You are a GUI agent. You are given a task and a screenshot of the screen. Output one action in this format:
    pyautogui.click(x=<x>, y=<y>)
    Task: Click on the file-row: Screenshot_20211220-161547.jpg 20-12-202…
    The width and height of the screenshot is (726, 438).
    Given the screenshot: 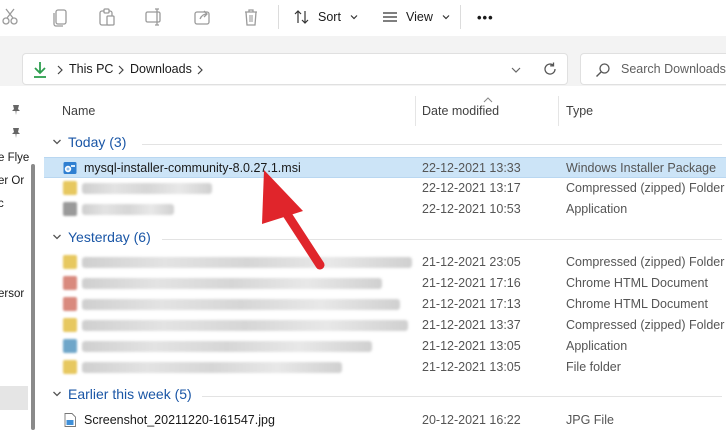 What is the action you would take?
    pyautogui.click(x=385, y=420)
    